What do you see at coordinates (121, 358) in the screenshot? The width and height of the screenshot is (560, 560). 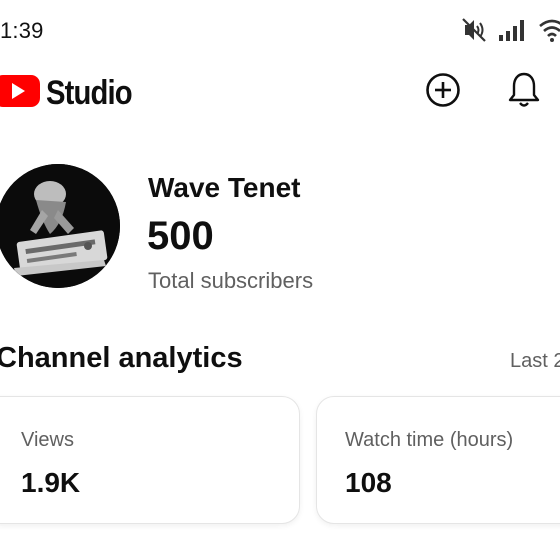 I see `analytics-title: Channel analytics` at bounding box center [121, 358].